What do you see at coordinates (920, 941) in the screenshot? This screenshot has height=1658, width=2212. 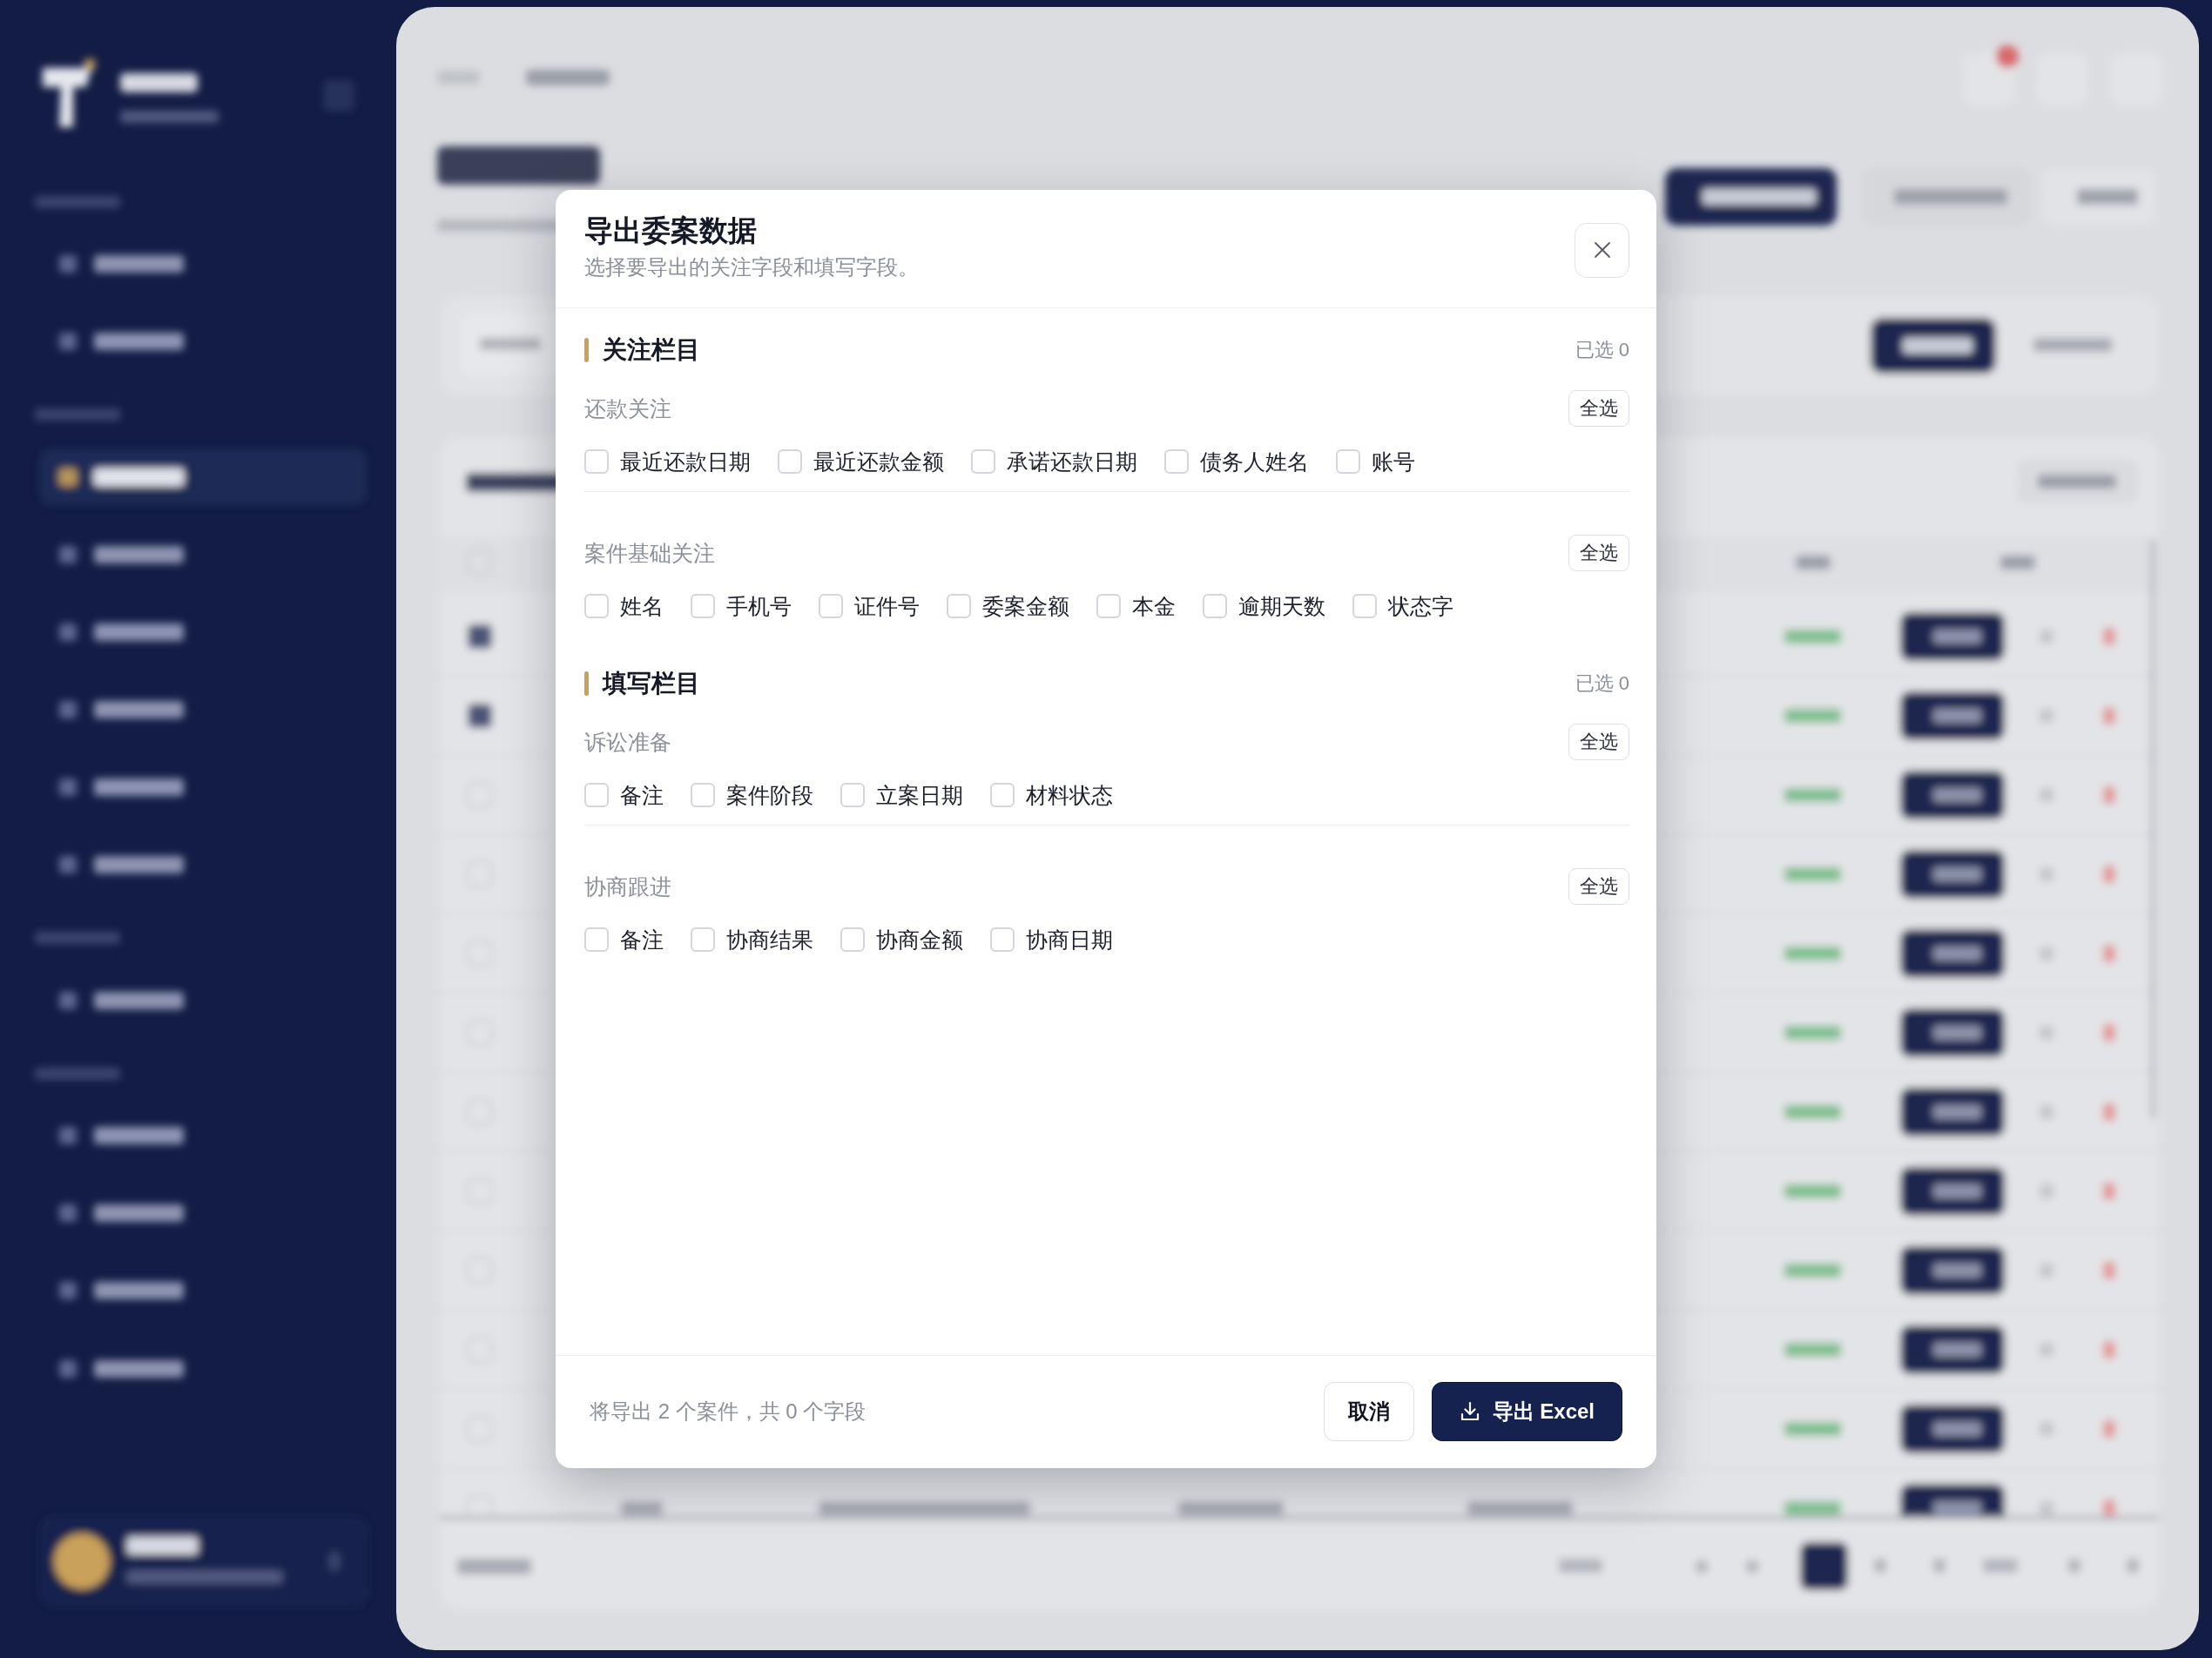 I see `checkbox-label: 协商金额` at bounding box center [920, 941].